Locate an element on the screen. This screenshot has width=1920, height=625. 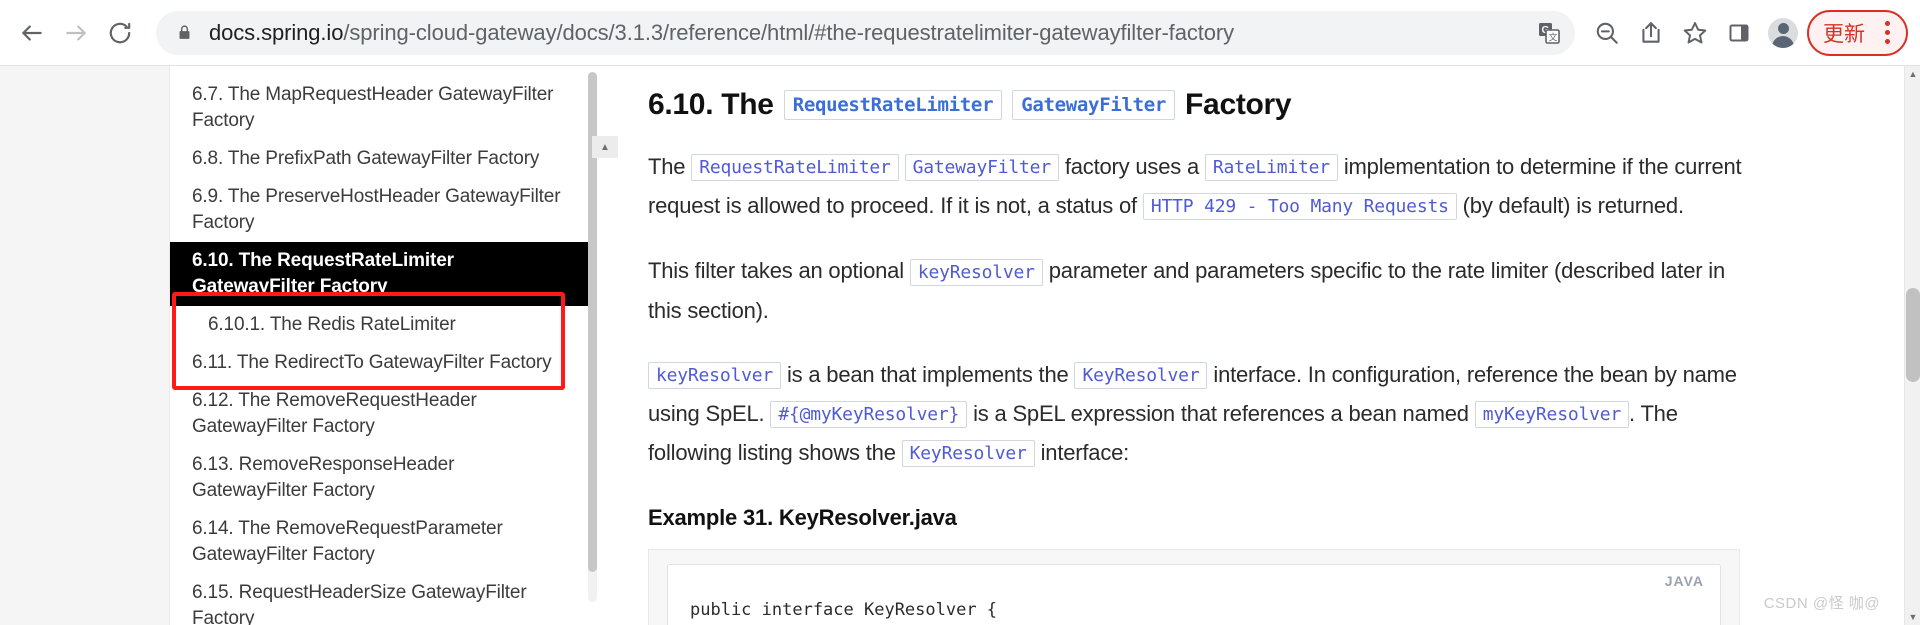
p1-text-1: The is located at coordinates (667, 166).